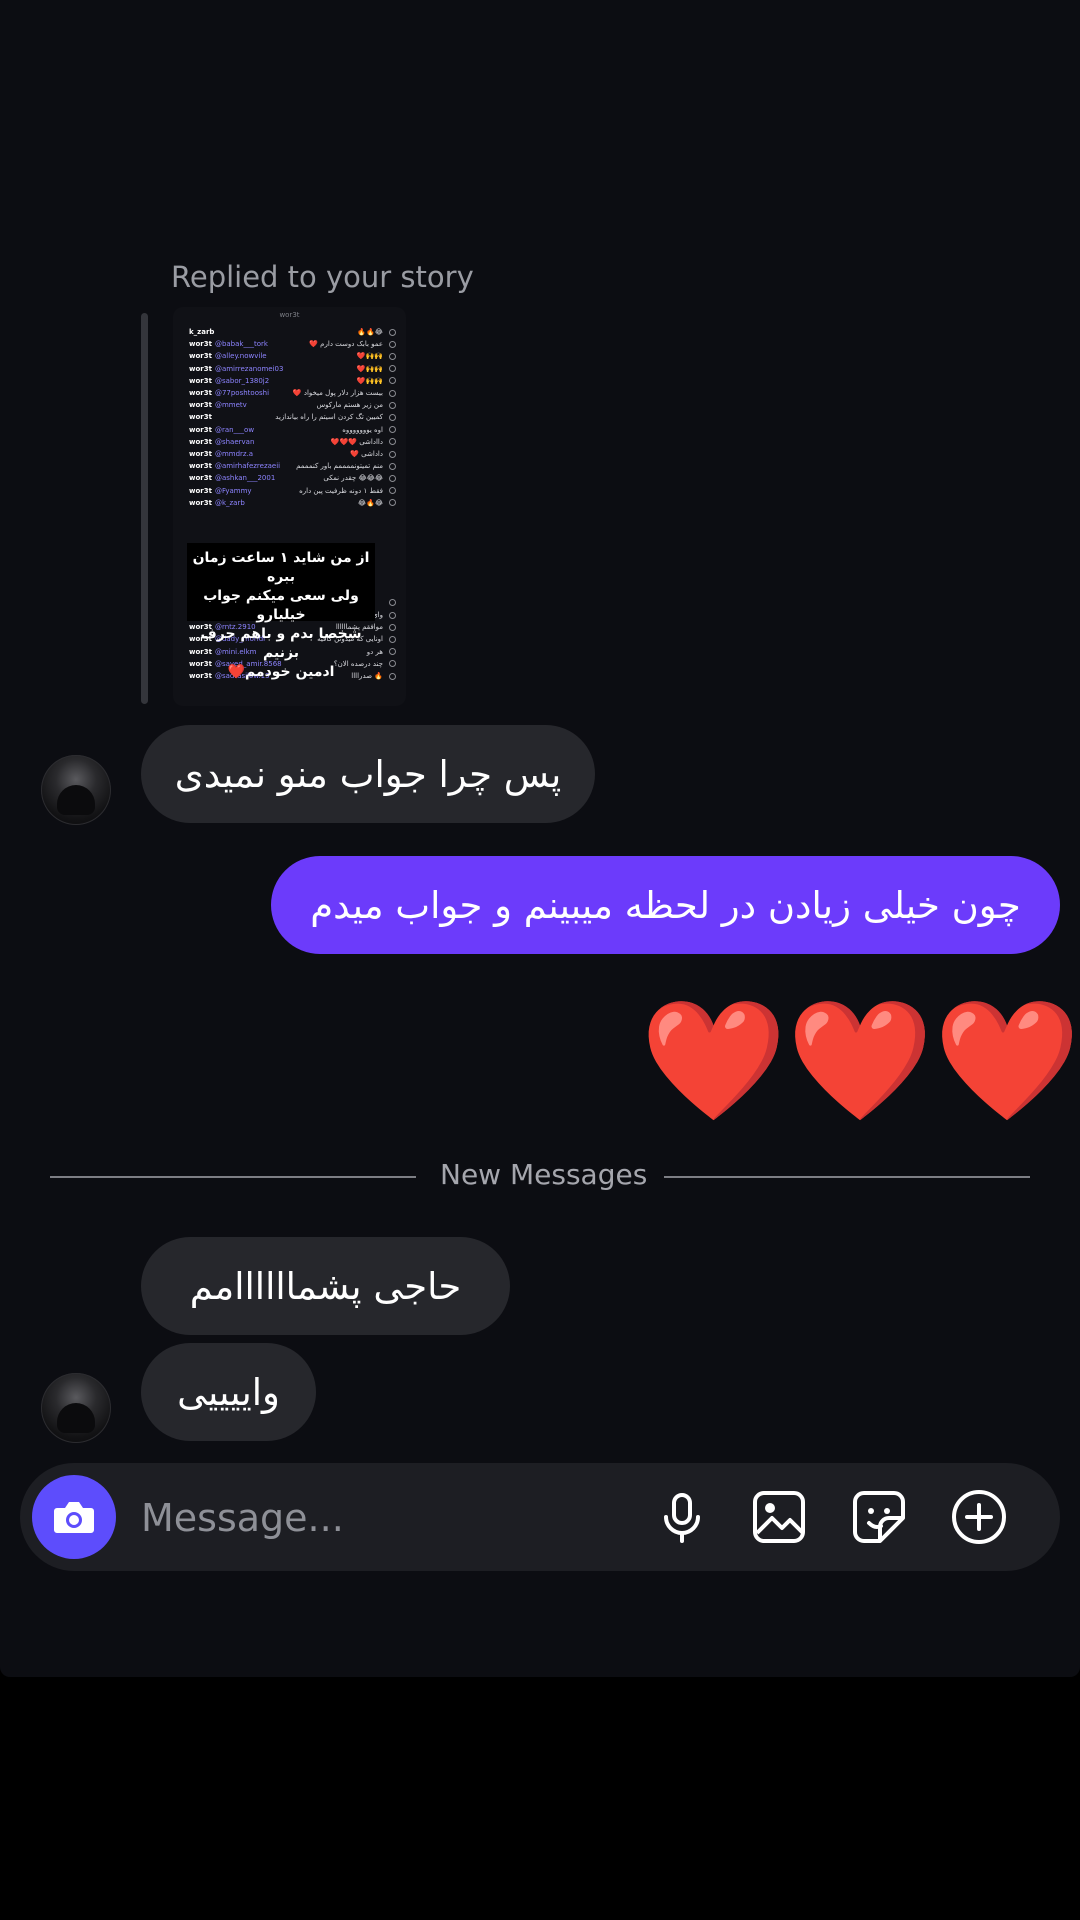 Image resolution: width=1080 pixels, height=1920 pixels. Describe the element at coordinates (233, 490) in the screenshot. I see `story-comment-mention: @Fyammy` at that location.